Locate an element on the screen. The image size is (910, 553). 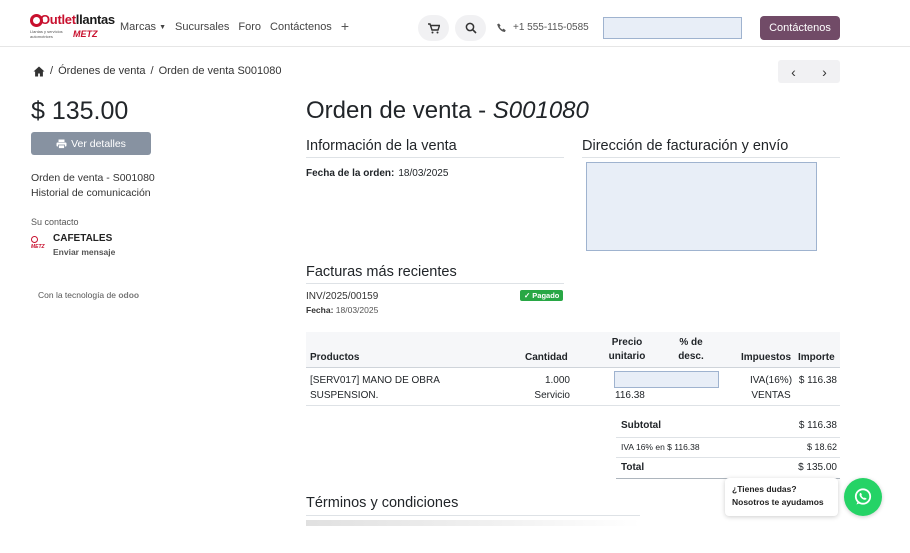
col-taxes: Impuestos is located at coordinates (766, 357).